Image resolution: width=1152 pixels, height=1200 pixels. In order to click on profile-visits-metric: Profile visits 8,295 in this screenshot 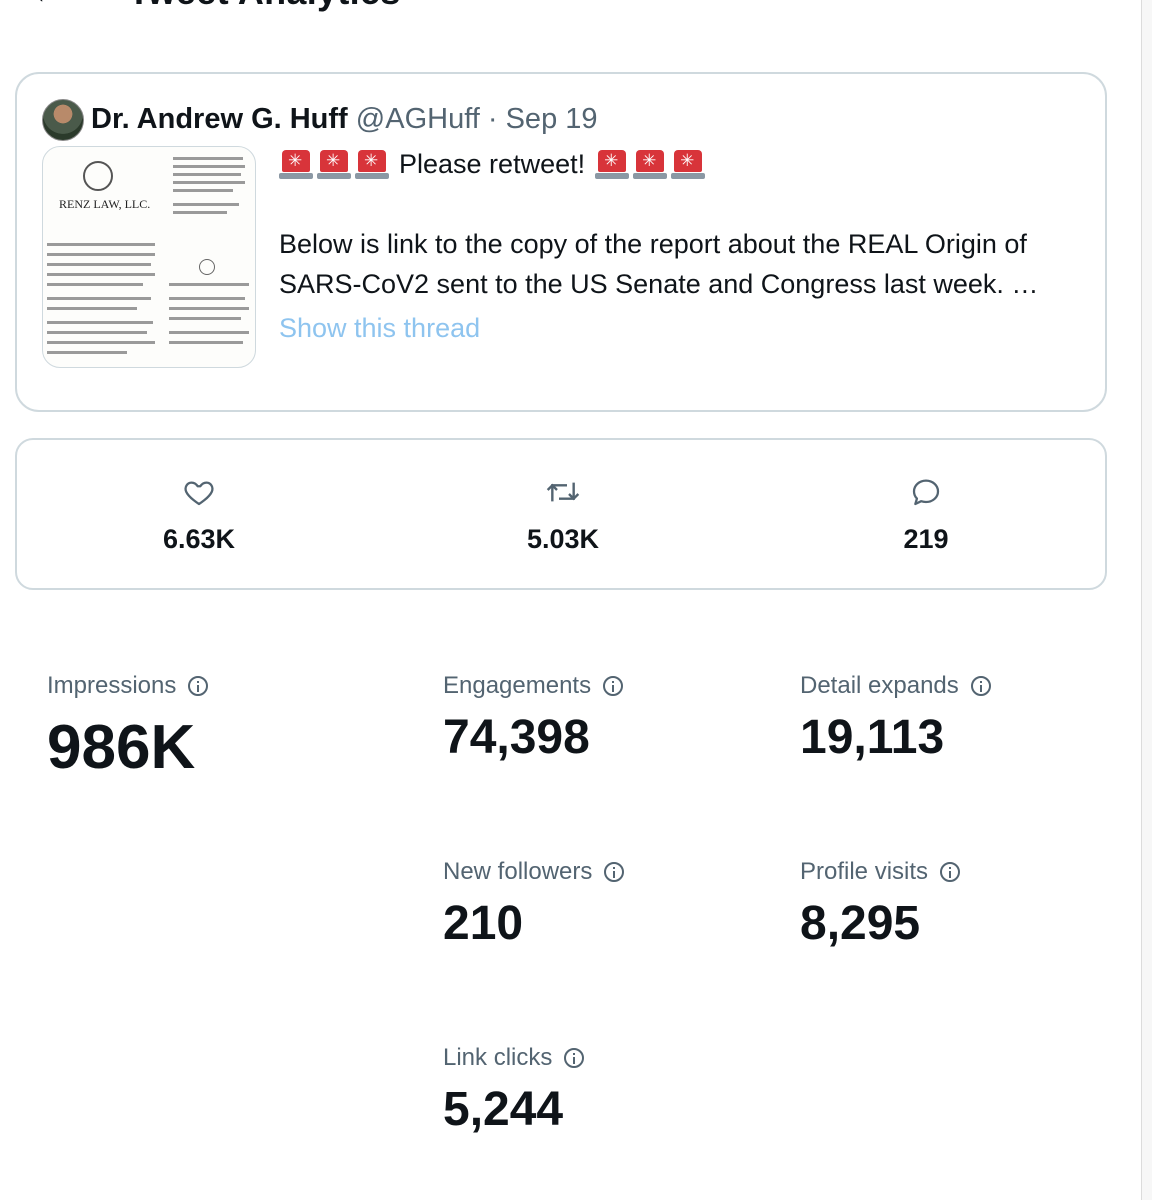, I will do `click(880, 904)`.